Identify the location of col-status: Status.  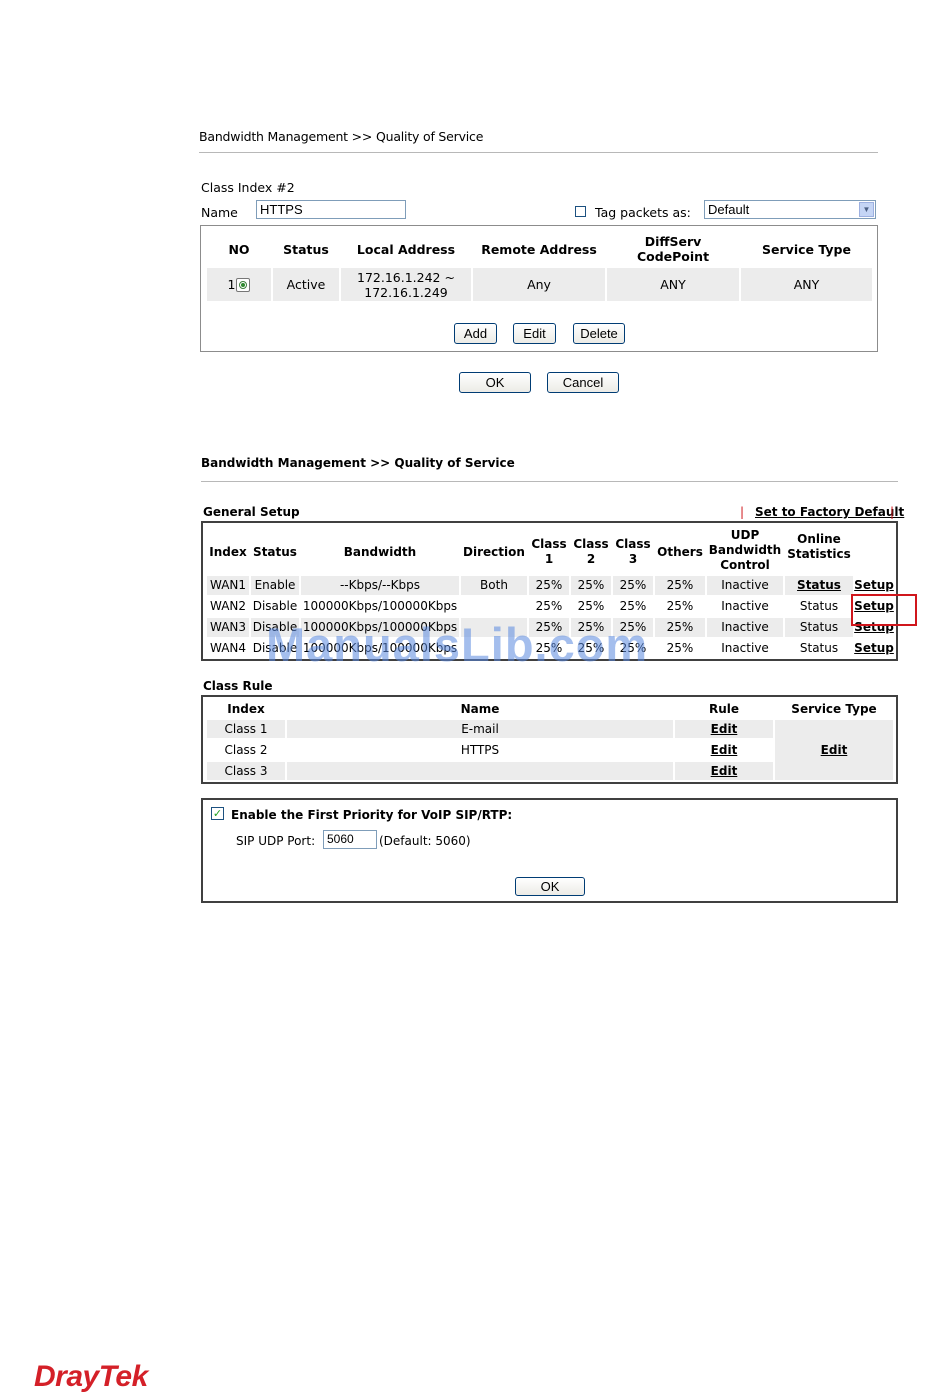
(306, 249).